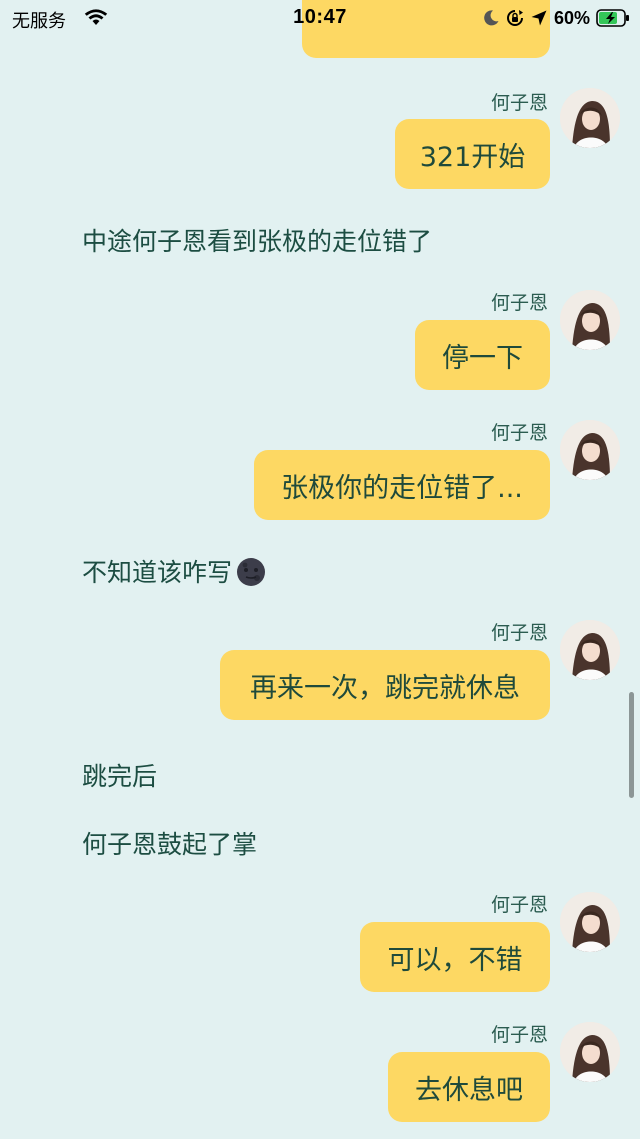 The height and width of the screenshot is (1139, 640). I want to click on chat-bubble: 再来一次，跳完就休息, so click(385, 685).